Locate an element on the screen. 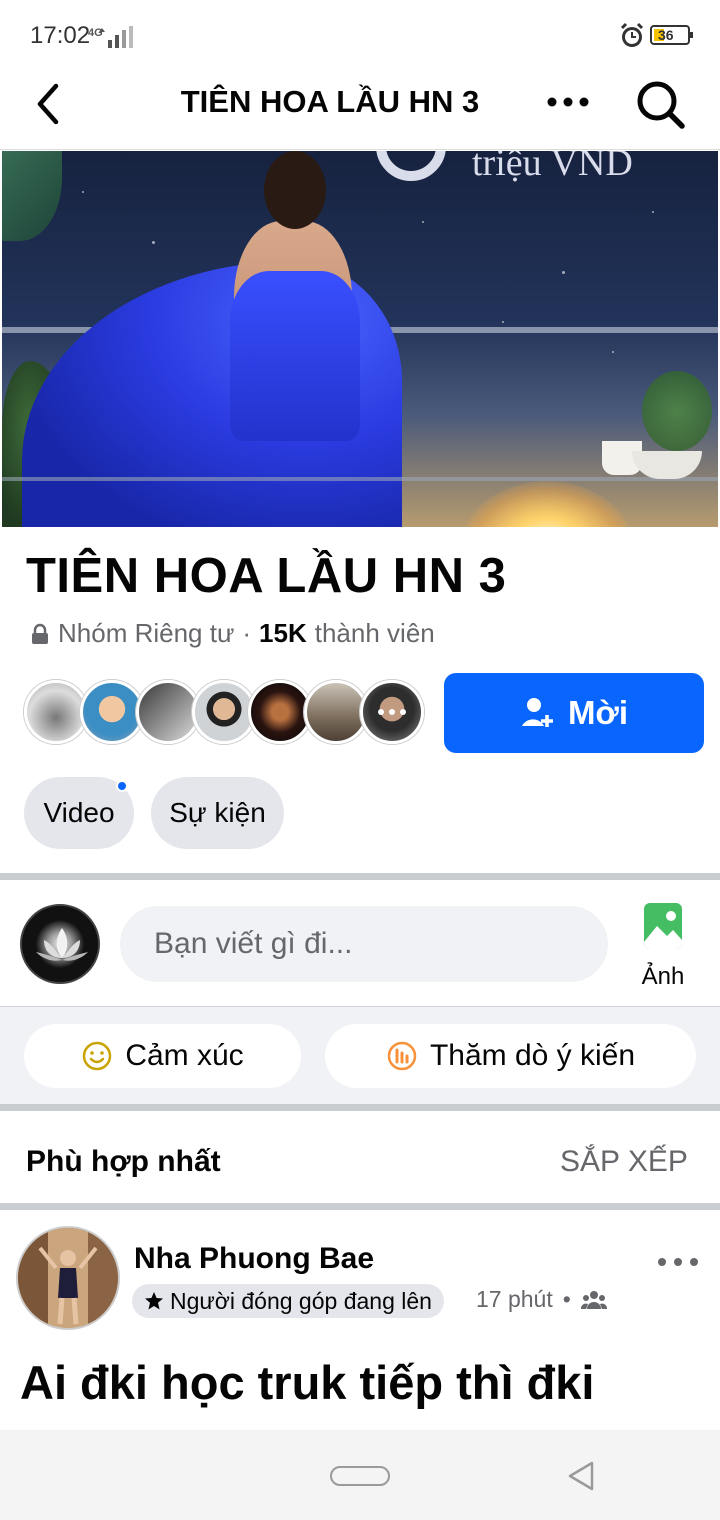 The width and height of the screenshot is (720, 1520). user-avatar is located at coordinates (60, 944).